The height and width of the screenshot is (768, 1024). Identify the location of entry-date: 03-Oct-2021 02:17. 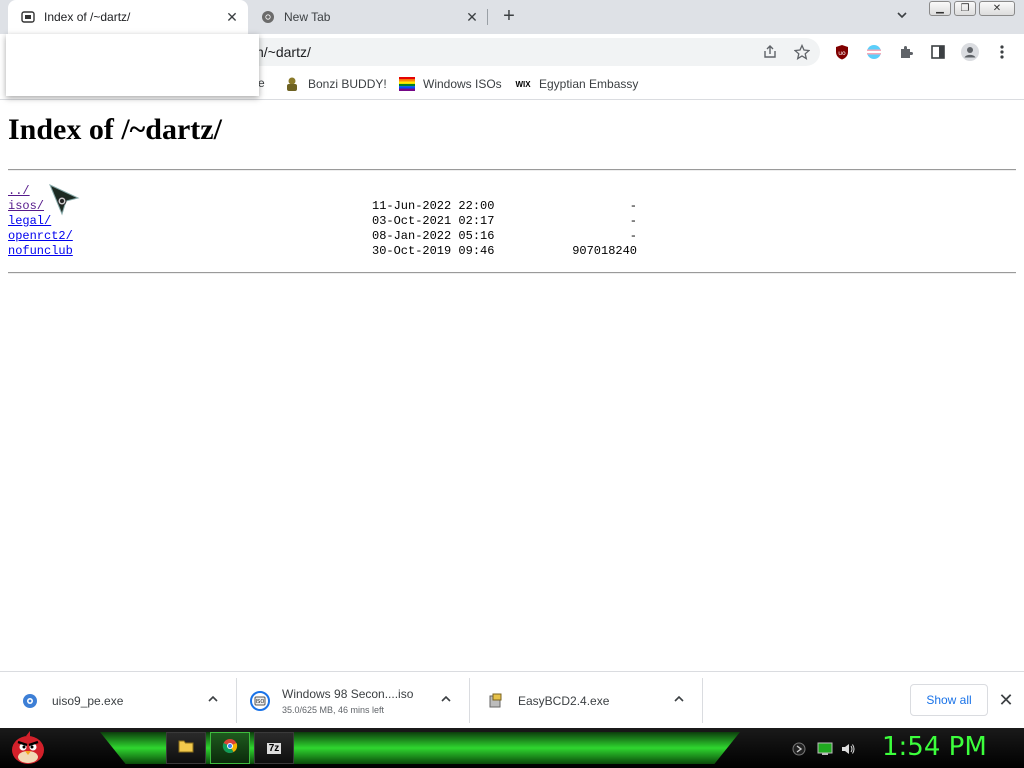
(433, 221).